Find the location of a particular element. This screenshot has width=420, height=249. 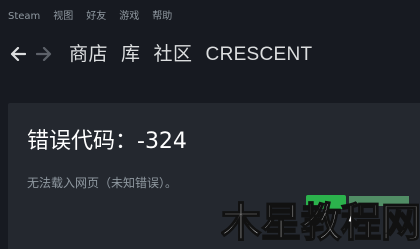

nav-links: 商店 库 社区 CRESCENT is located at coordinates (197, 54).